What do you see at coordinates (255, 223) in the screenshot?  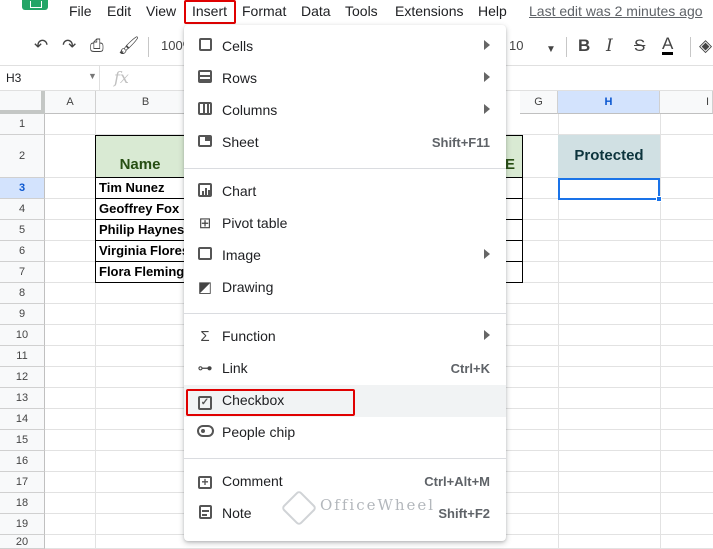 I see `menu-item-label: Pivot table` at bounding box center [255, 223].